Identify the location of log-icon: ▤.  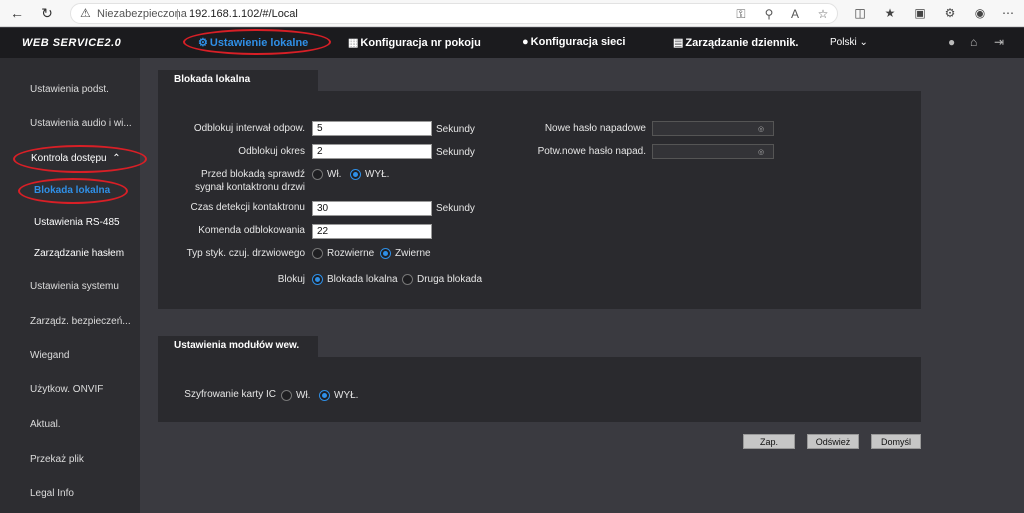
(678, 43).